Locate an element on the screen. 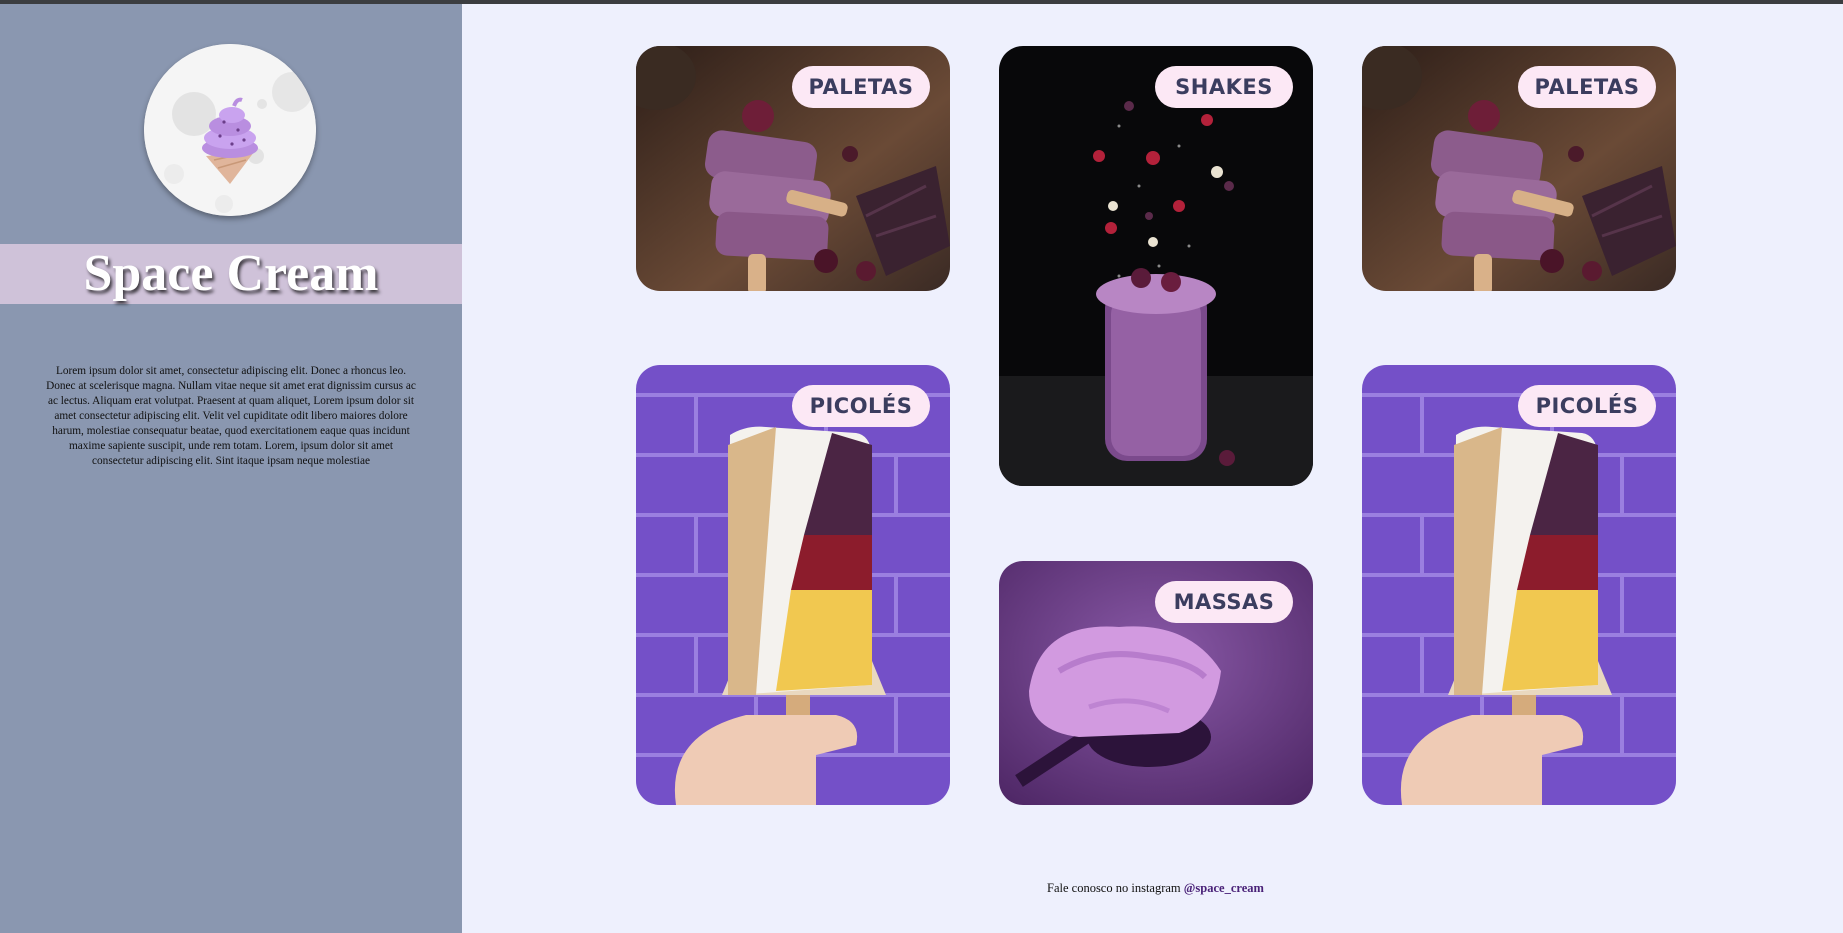 This screenshot has height=933, width=1843. category-card-massas: MASSAS is located at coordinates (1156, 683).